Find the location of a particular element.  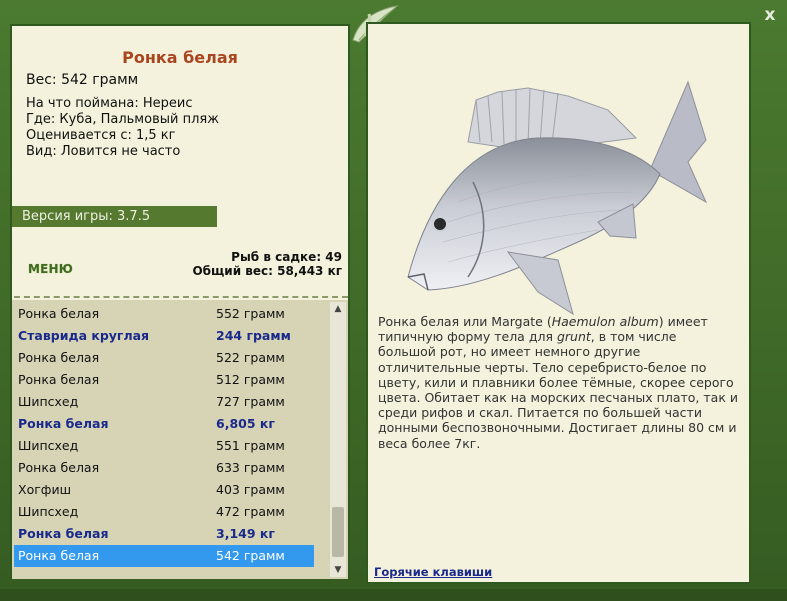

scroll-thumb is located at coordinates (338, 532).